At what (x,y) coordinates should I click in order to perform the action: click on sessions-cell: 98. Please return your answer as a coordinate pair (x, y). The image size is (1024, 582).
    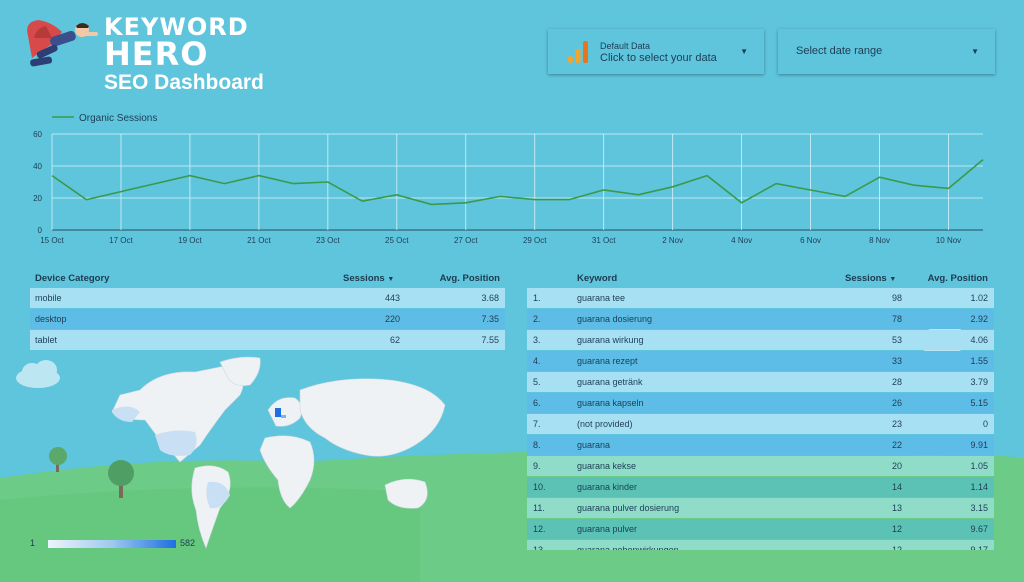
    Looking at the image, I should click on (896, 298).